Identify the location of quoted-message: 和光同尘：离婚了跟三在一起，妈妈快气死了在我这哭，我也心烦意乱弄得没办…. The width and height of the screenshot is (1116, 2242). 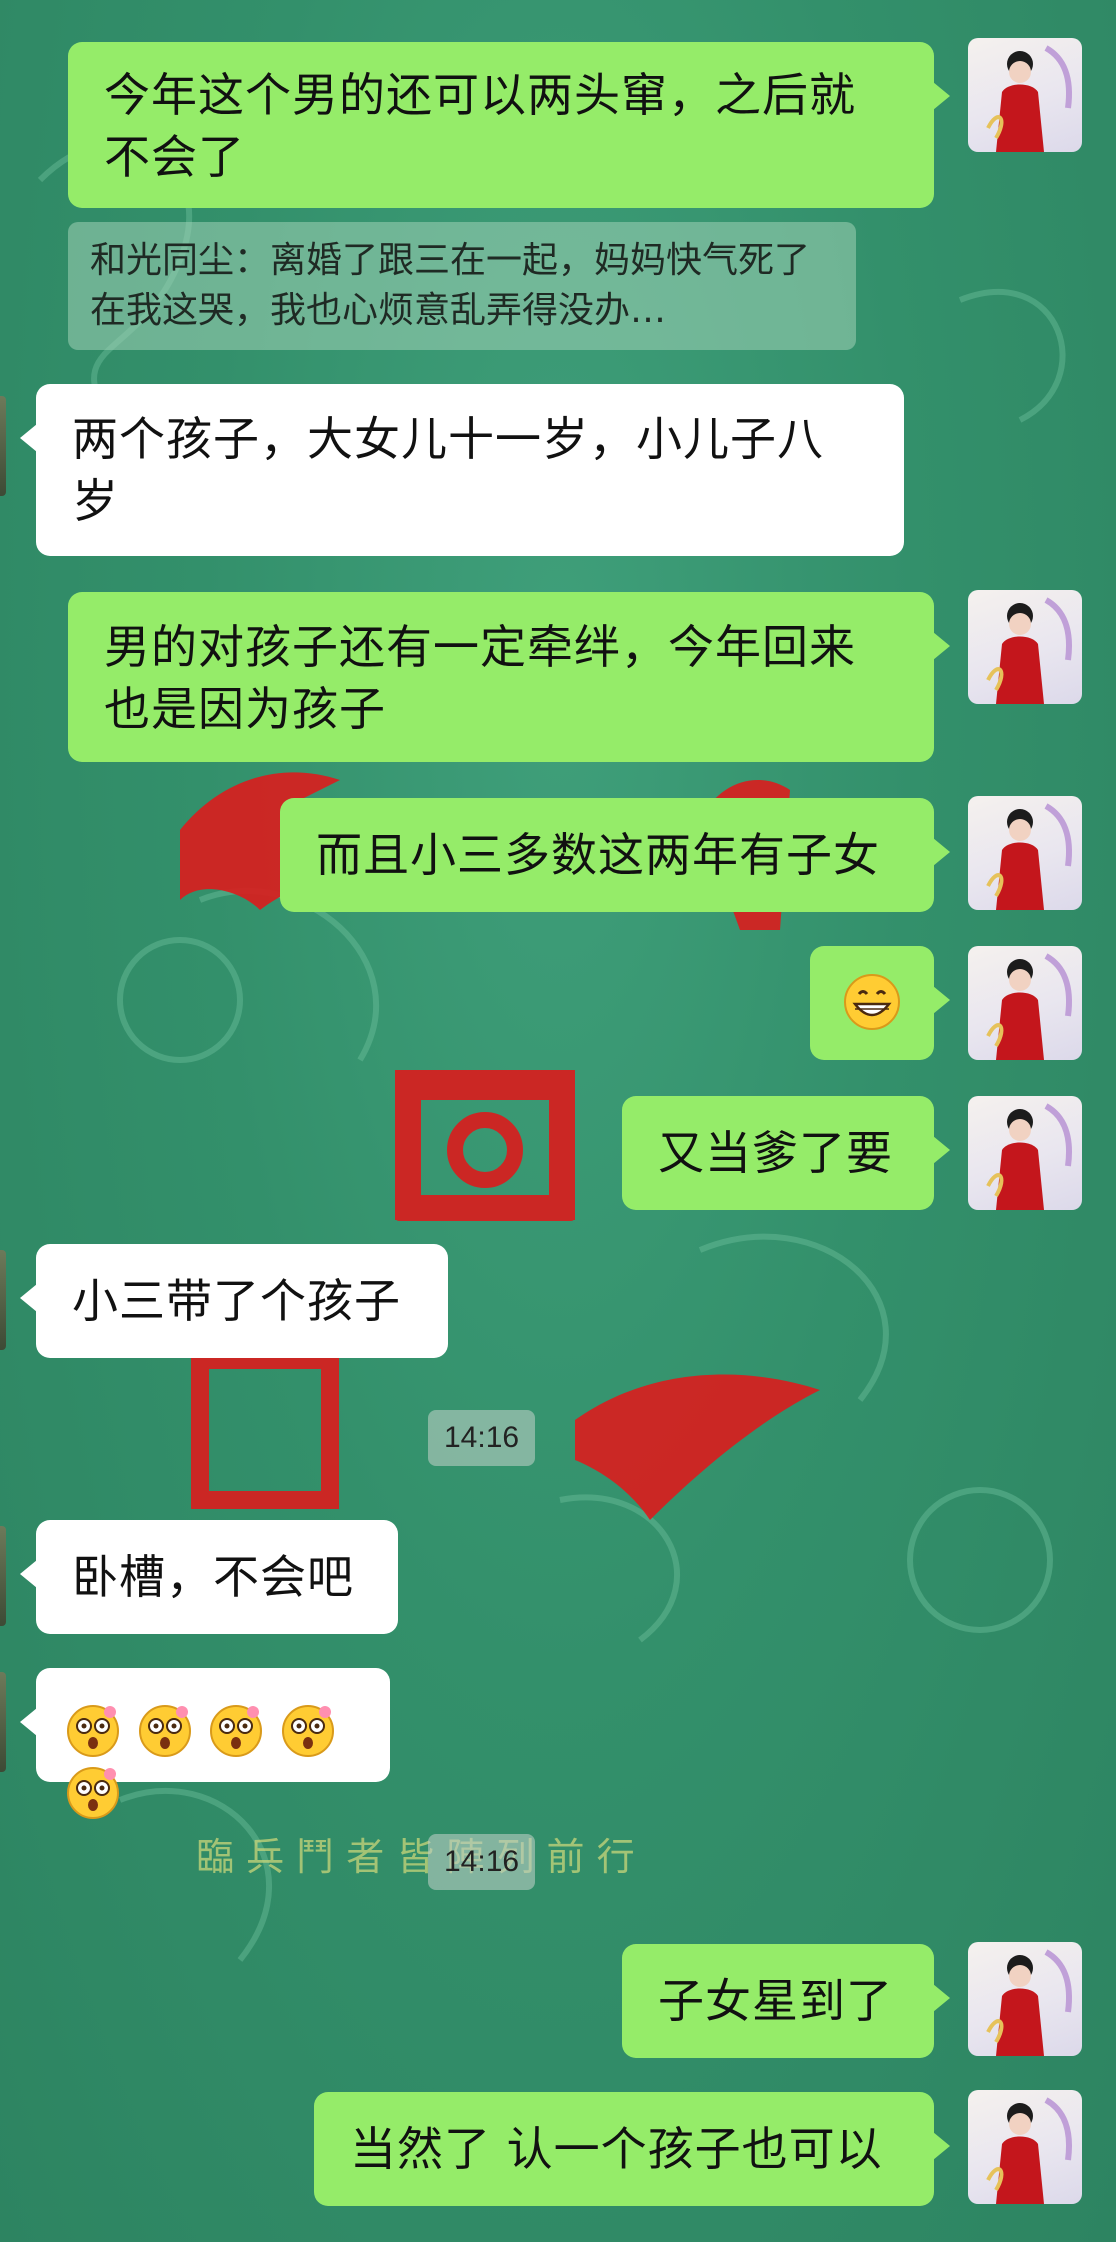
(462, 286).